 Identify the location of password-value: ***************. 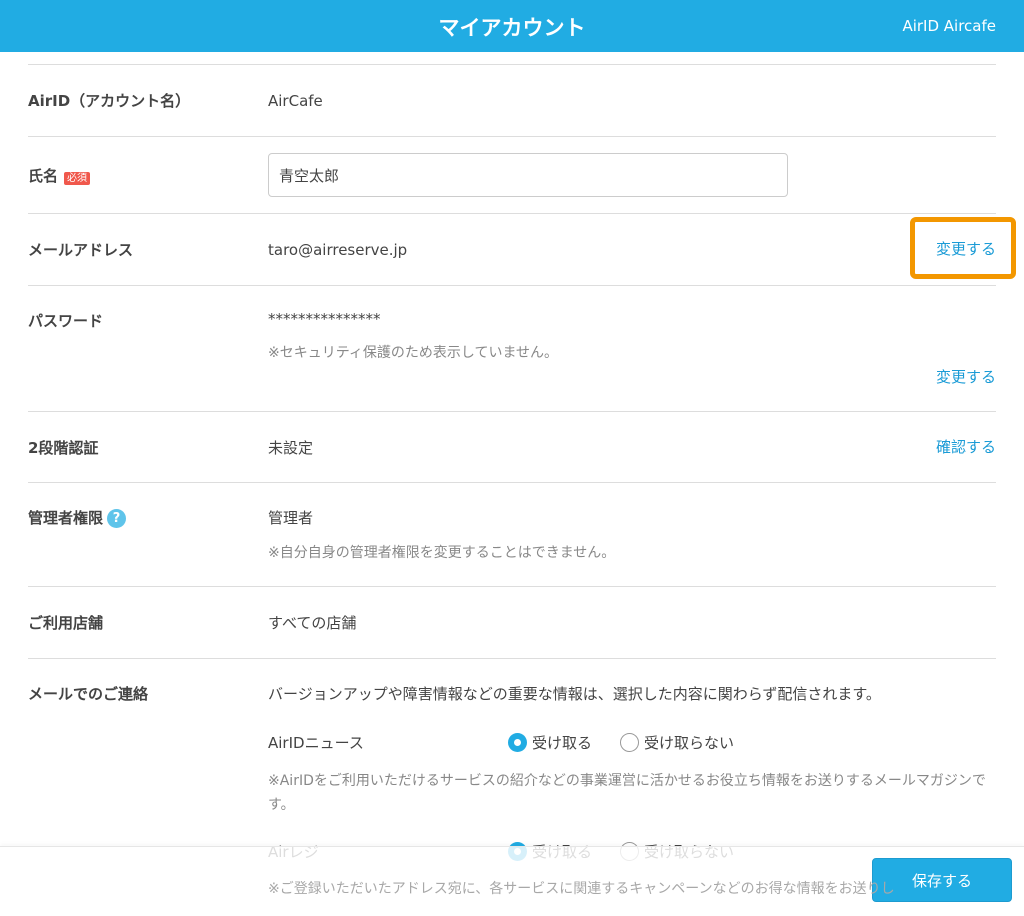
(324, 319).